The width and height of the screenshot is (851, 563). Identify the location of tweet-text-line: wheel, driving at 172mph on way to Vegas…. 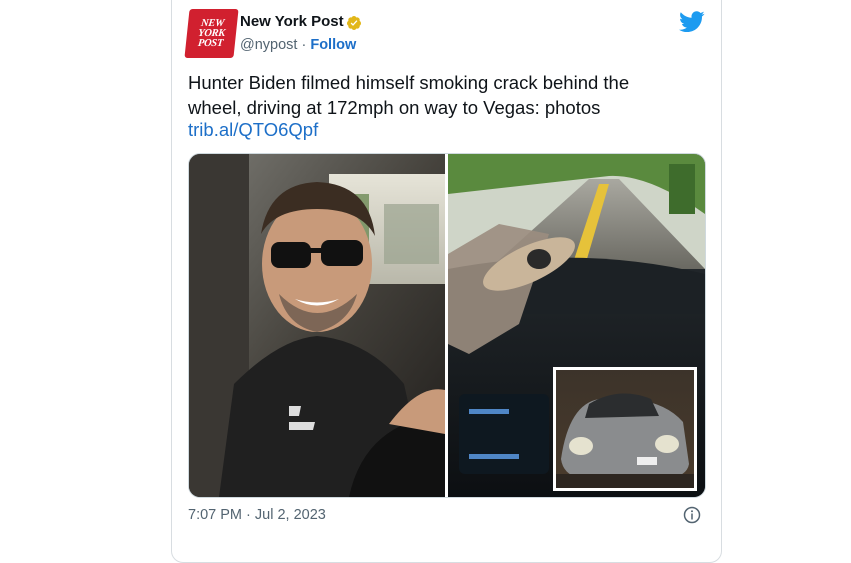
(394, 107).